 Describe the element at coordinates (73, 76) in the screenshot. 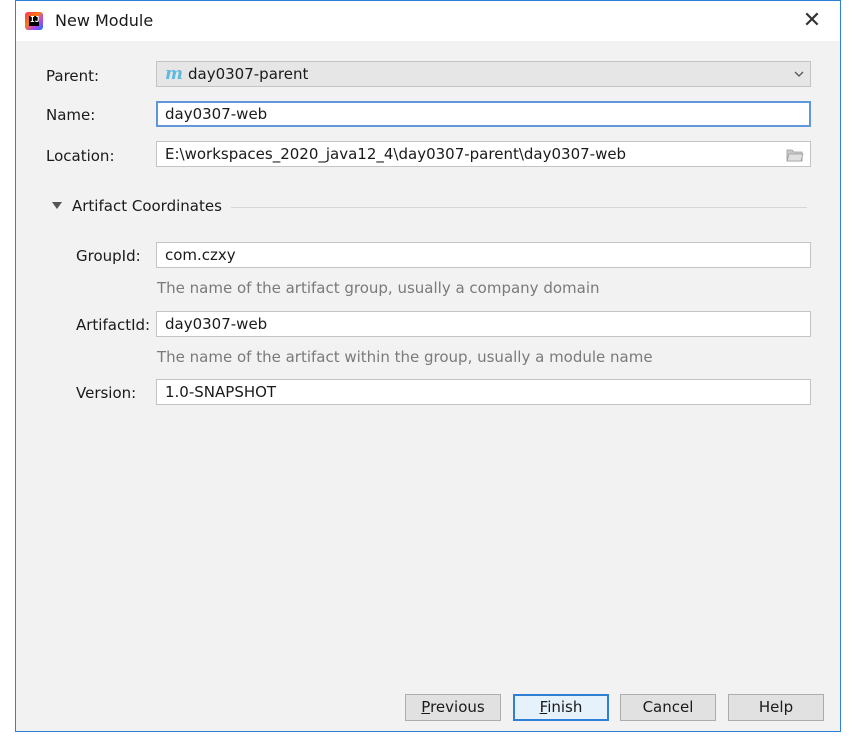

I see `parent-label: Parent:` at that location.